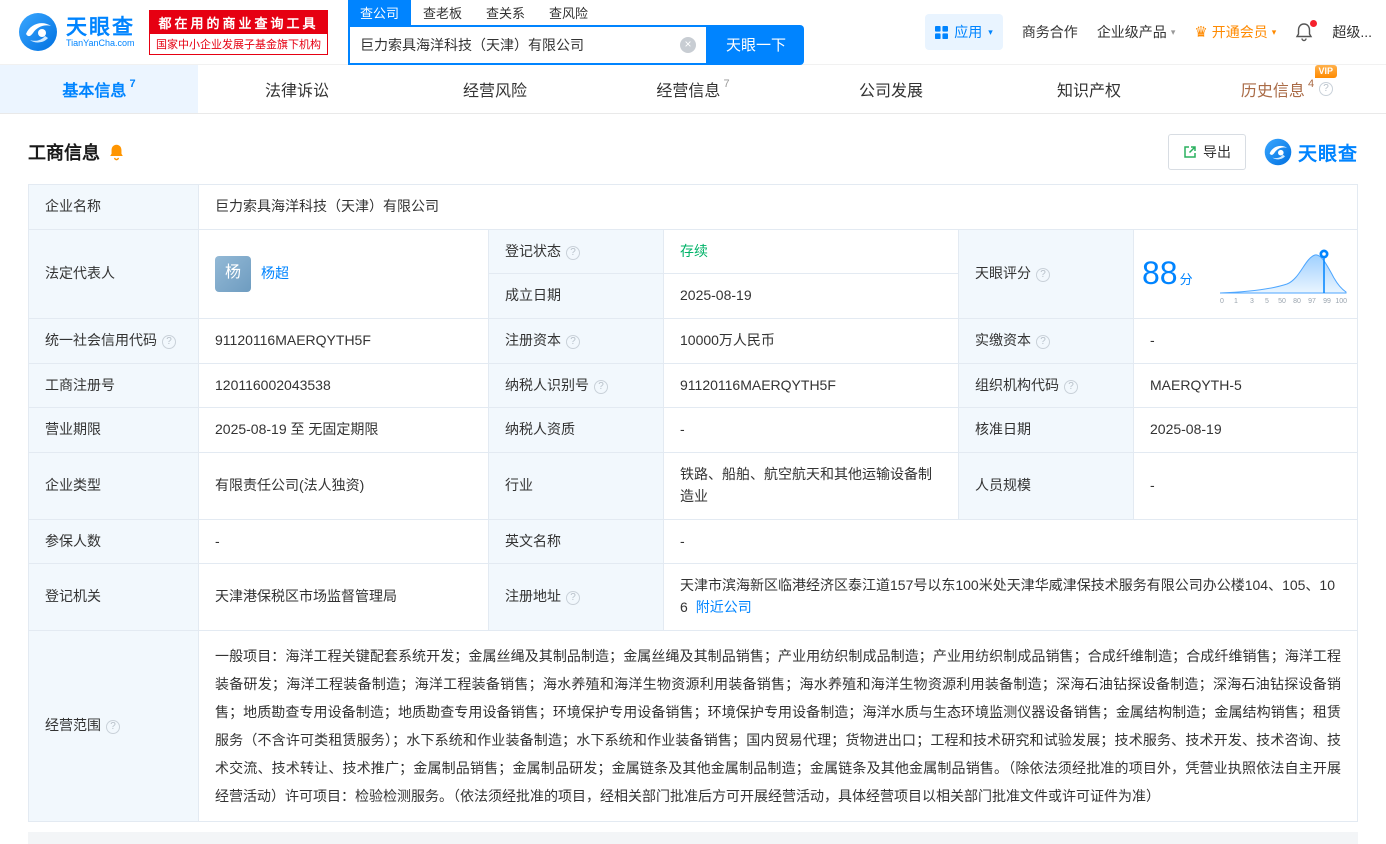  I want to click on search-tab-company: 查公司, so click(380, 12).